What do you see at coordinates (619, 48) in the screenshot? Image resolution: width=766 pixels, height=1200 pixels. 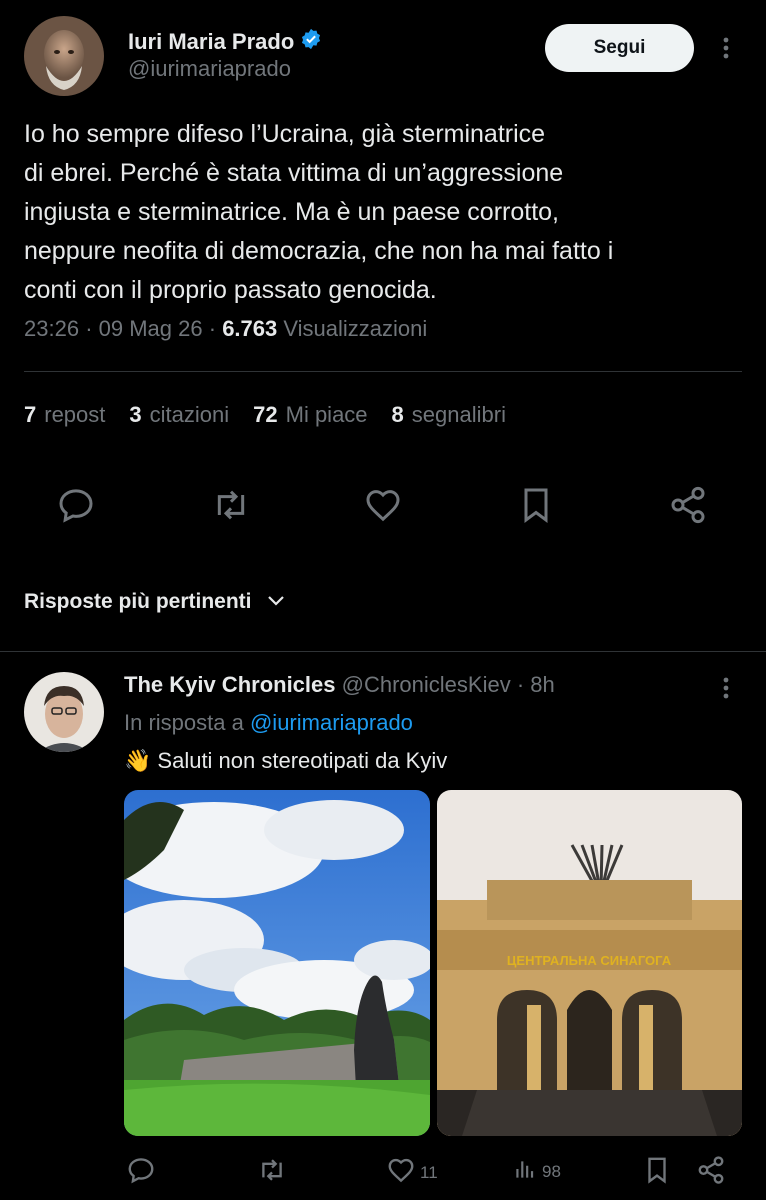 I see `follow-button: Segui` at bounding box center [619, 48].